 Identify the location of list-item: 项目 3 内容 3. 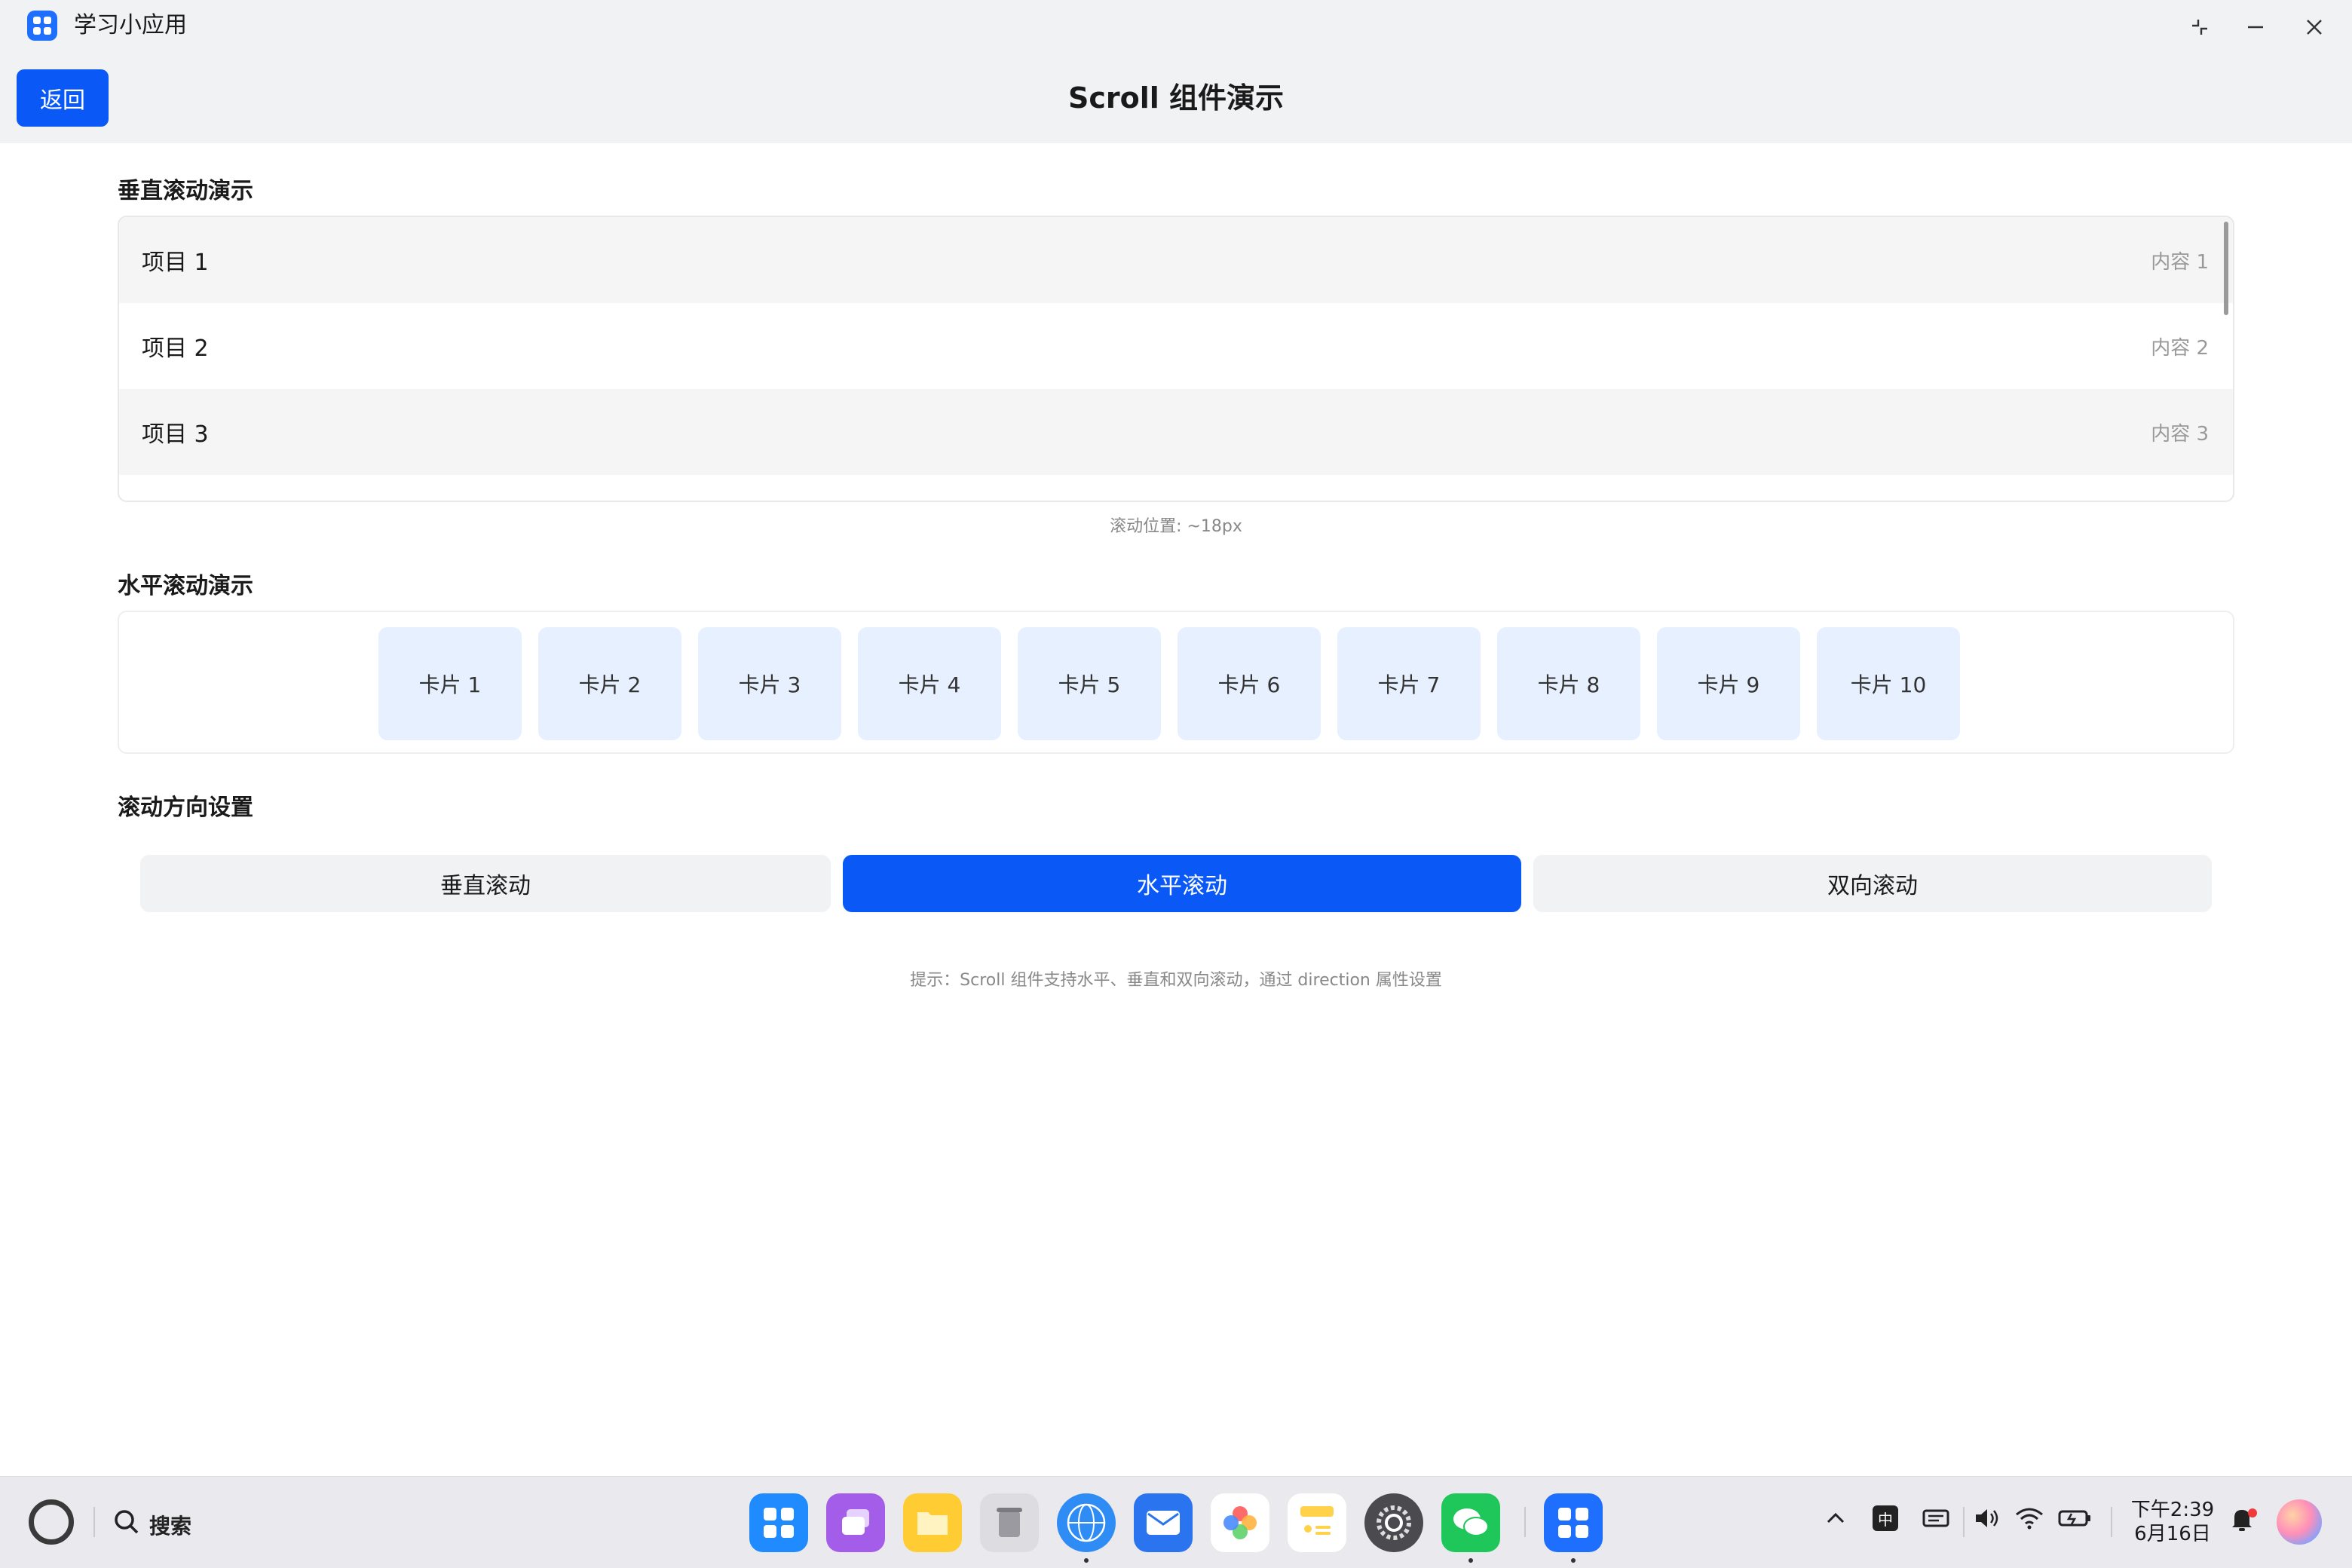
(1176, 432).